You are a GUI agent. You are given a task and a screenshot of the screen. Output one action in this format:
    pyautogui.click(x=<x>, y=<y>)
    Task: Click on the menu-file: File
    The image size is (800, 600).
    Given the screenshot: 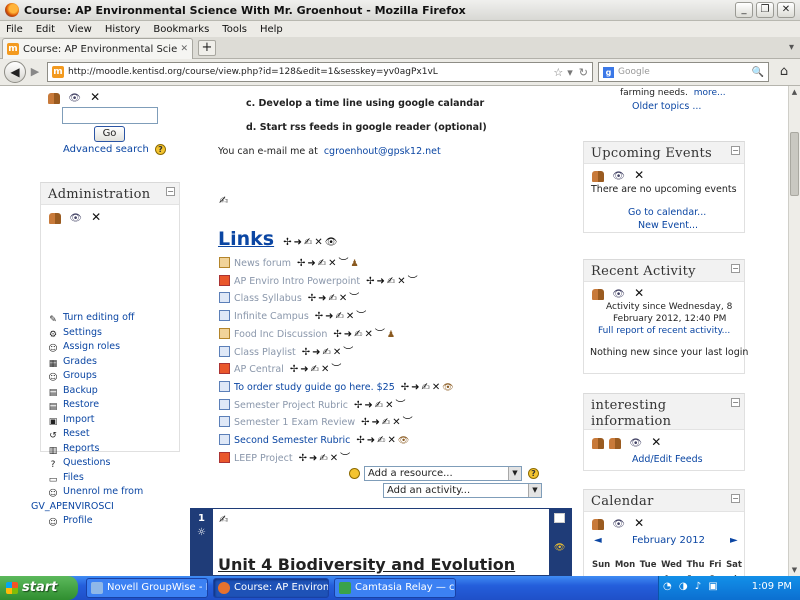 What is the action you would take?
    pyautogui.click(x=14, y=29)
    